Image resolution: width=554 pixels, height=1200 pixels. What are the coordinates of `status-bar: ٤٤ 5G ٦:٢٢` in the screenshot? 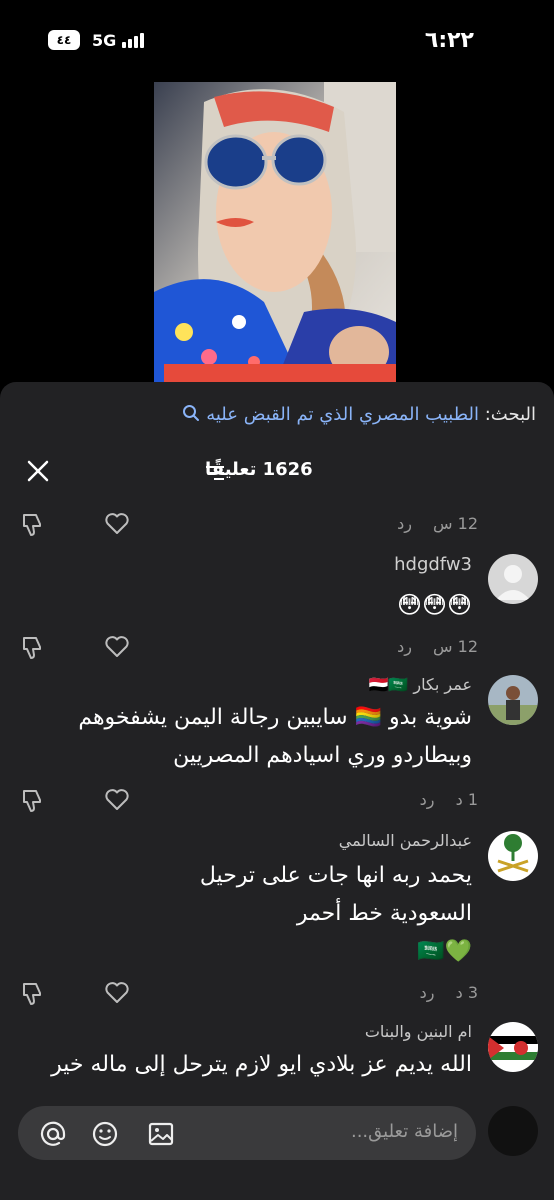 It's located at (277, 40).